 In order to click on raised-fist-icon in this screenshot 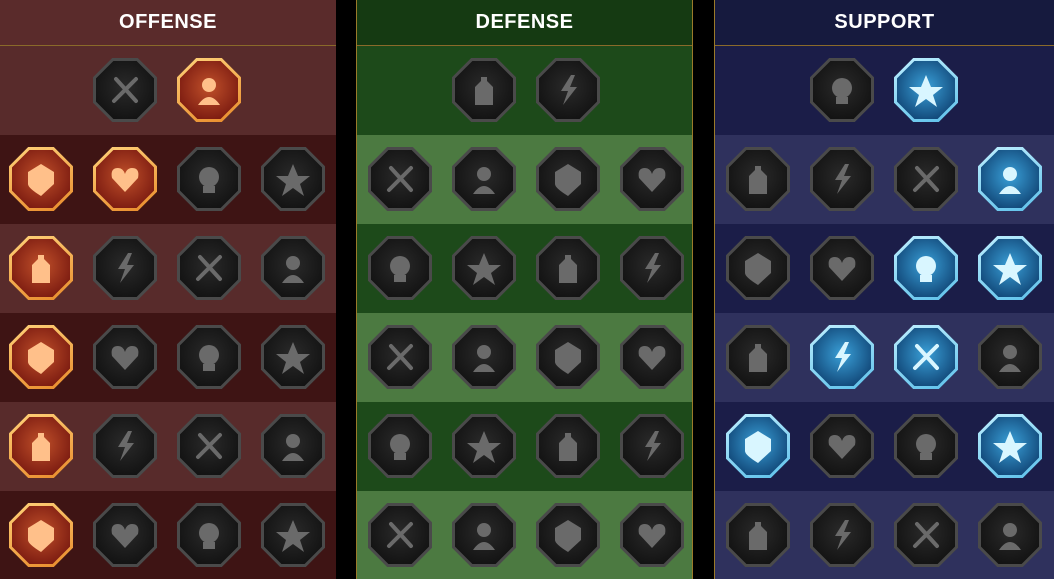, I will do `click(568, 90)`.